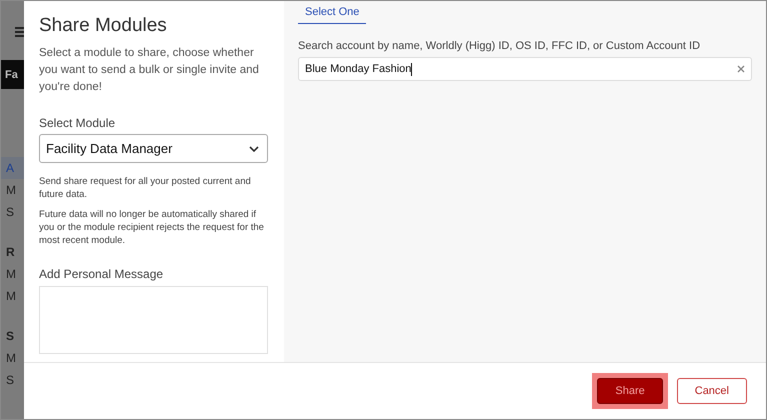 Image resolution: width=767 pixels, height=420 pixels. Describe the element at coordinates (12, 168) in the screenshot. I see `sidebar-item: A` at that location.